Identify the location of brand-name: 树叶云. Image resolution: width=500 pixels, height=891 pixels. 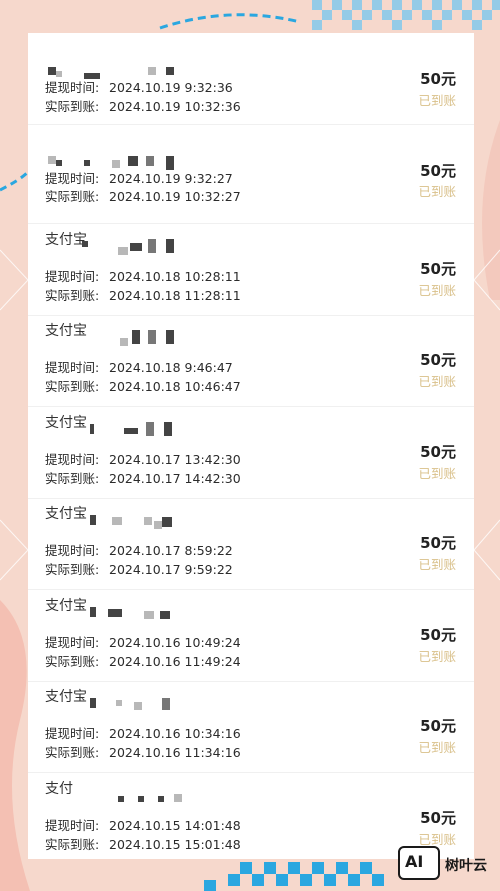
(466, 866).